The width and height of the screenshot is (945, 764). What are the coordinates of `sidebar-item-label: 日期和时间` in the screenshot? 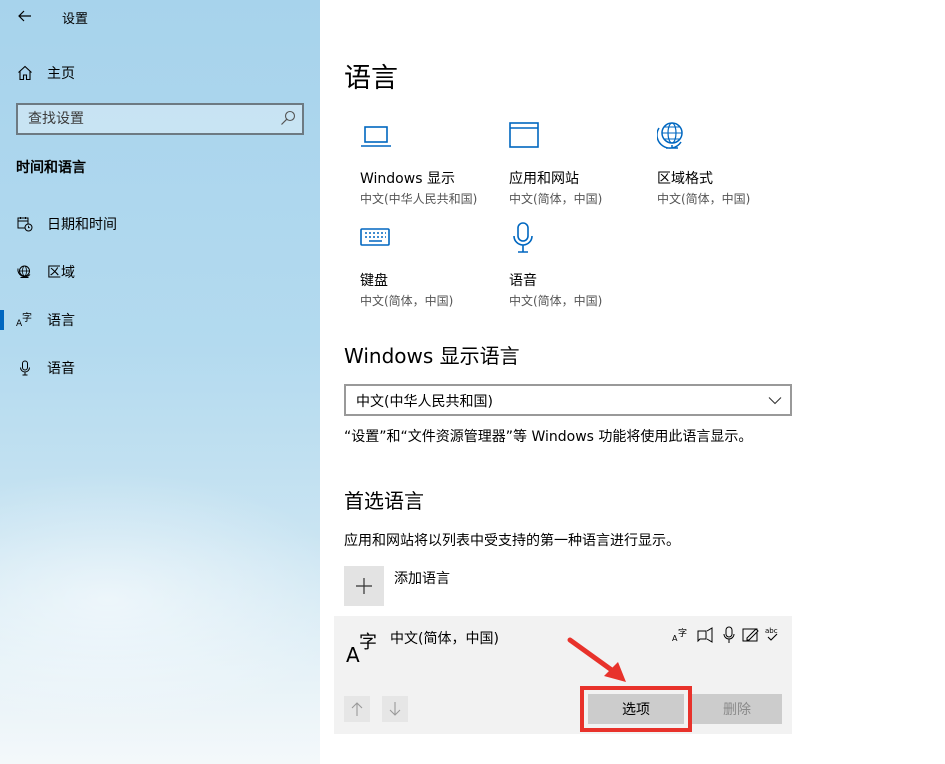 It's located at (82, 225).